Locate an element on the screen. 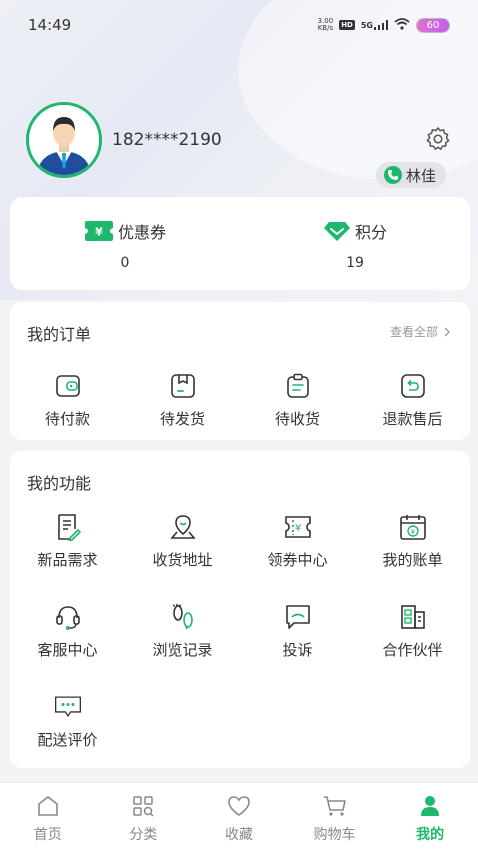 This screenshot has height=850, width=478. status-time: 14:49 is located at coordinates (50, 25).